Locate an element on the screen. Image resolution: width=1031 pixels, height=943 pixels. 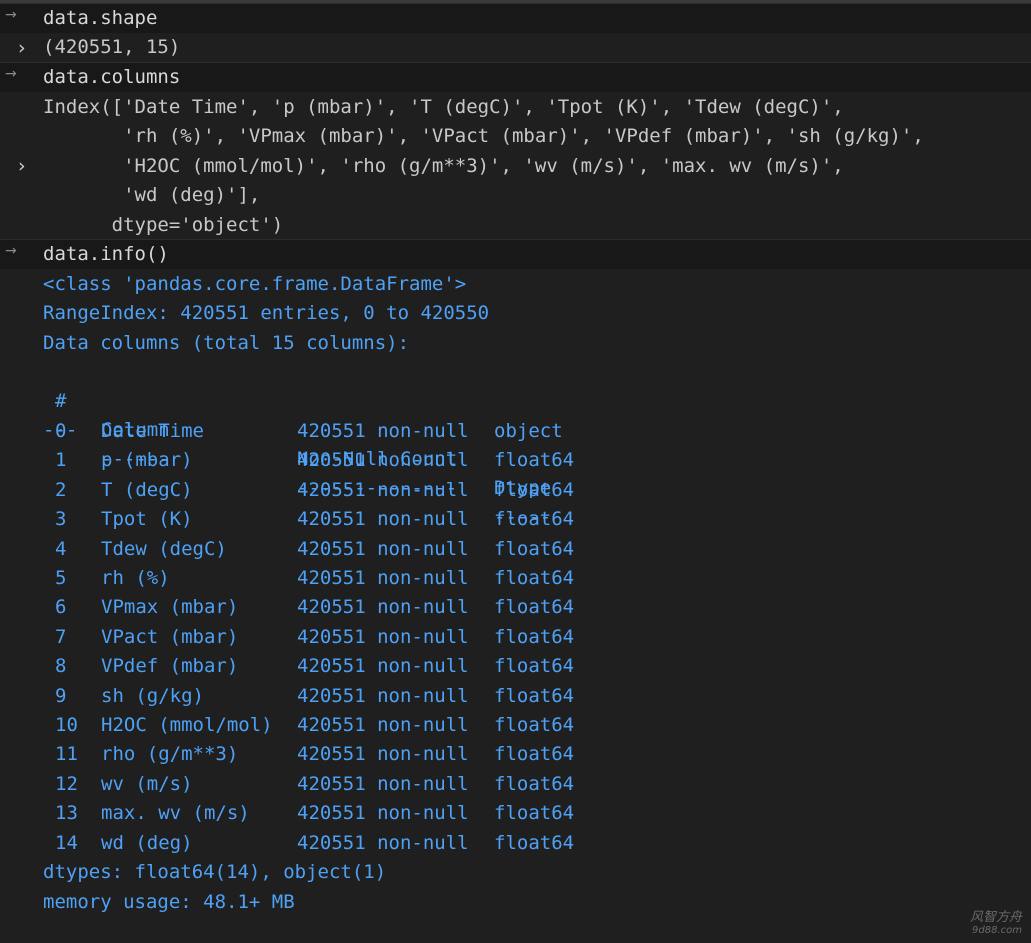
input-cell-2: → data.columns is located at coordinates (515, 77).